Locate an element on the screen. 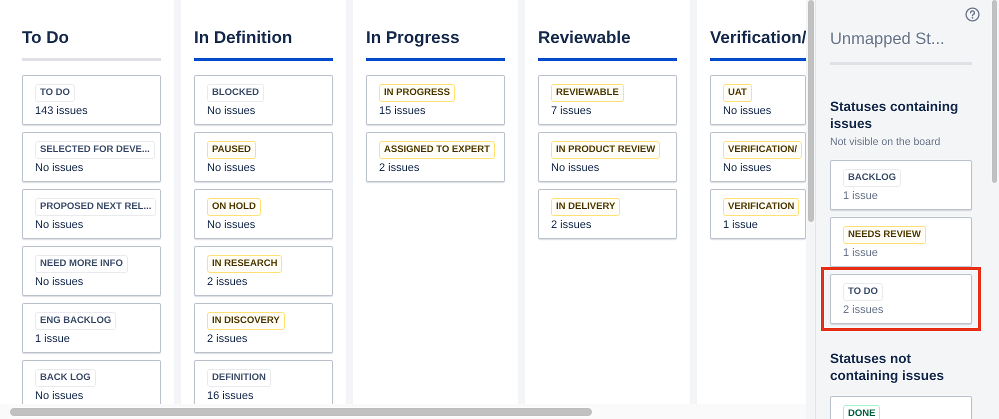  status-lozenge: VERIFICATION/ is located at coordinates (762, 150).